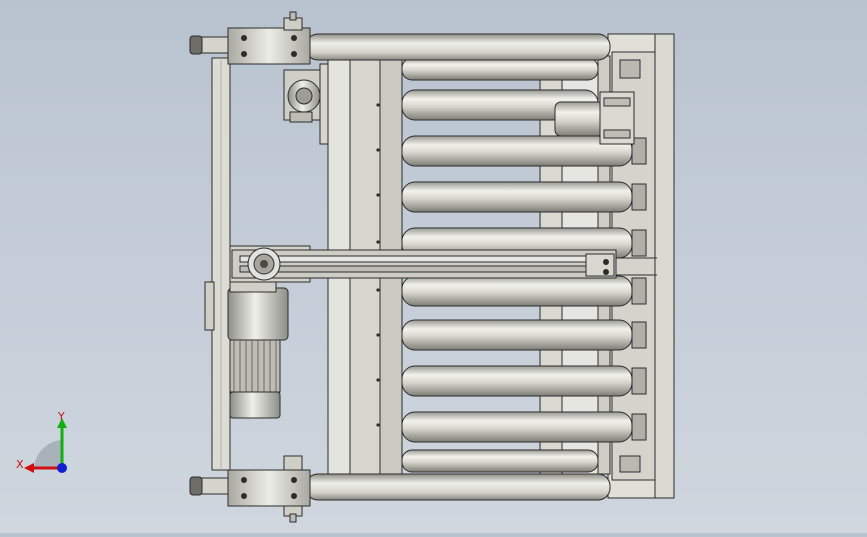 Image resolution: width=867 pixels, height=537 pixels. I want to click on top-gearbox, so click(306, 104).